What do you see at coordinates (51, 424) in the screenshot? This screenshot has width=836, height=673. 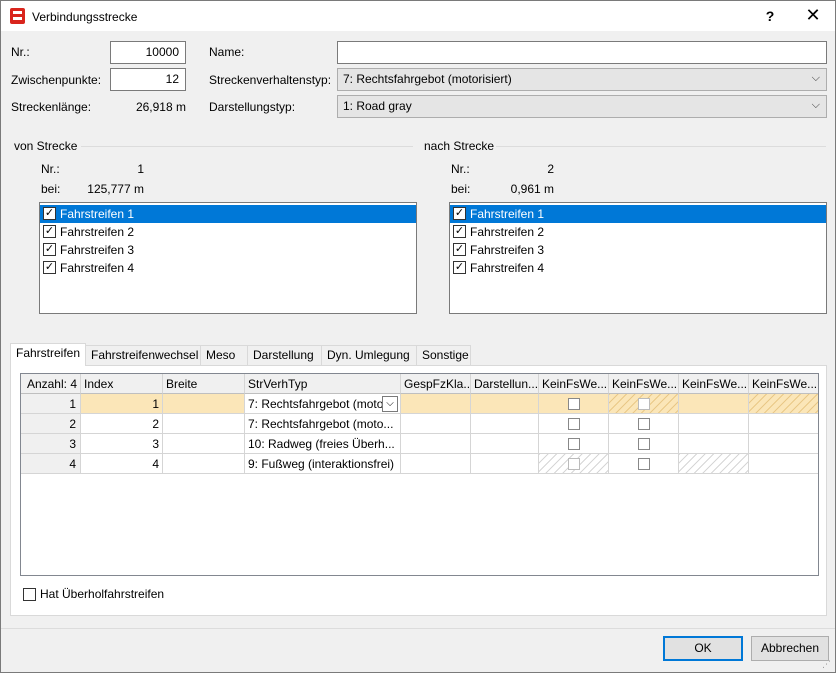 I see `row-number: 2` at bounding box center [51, 424].